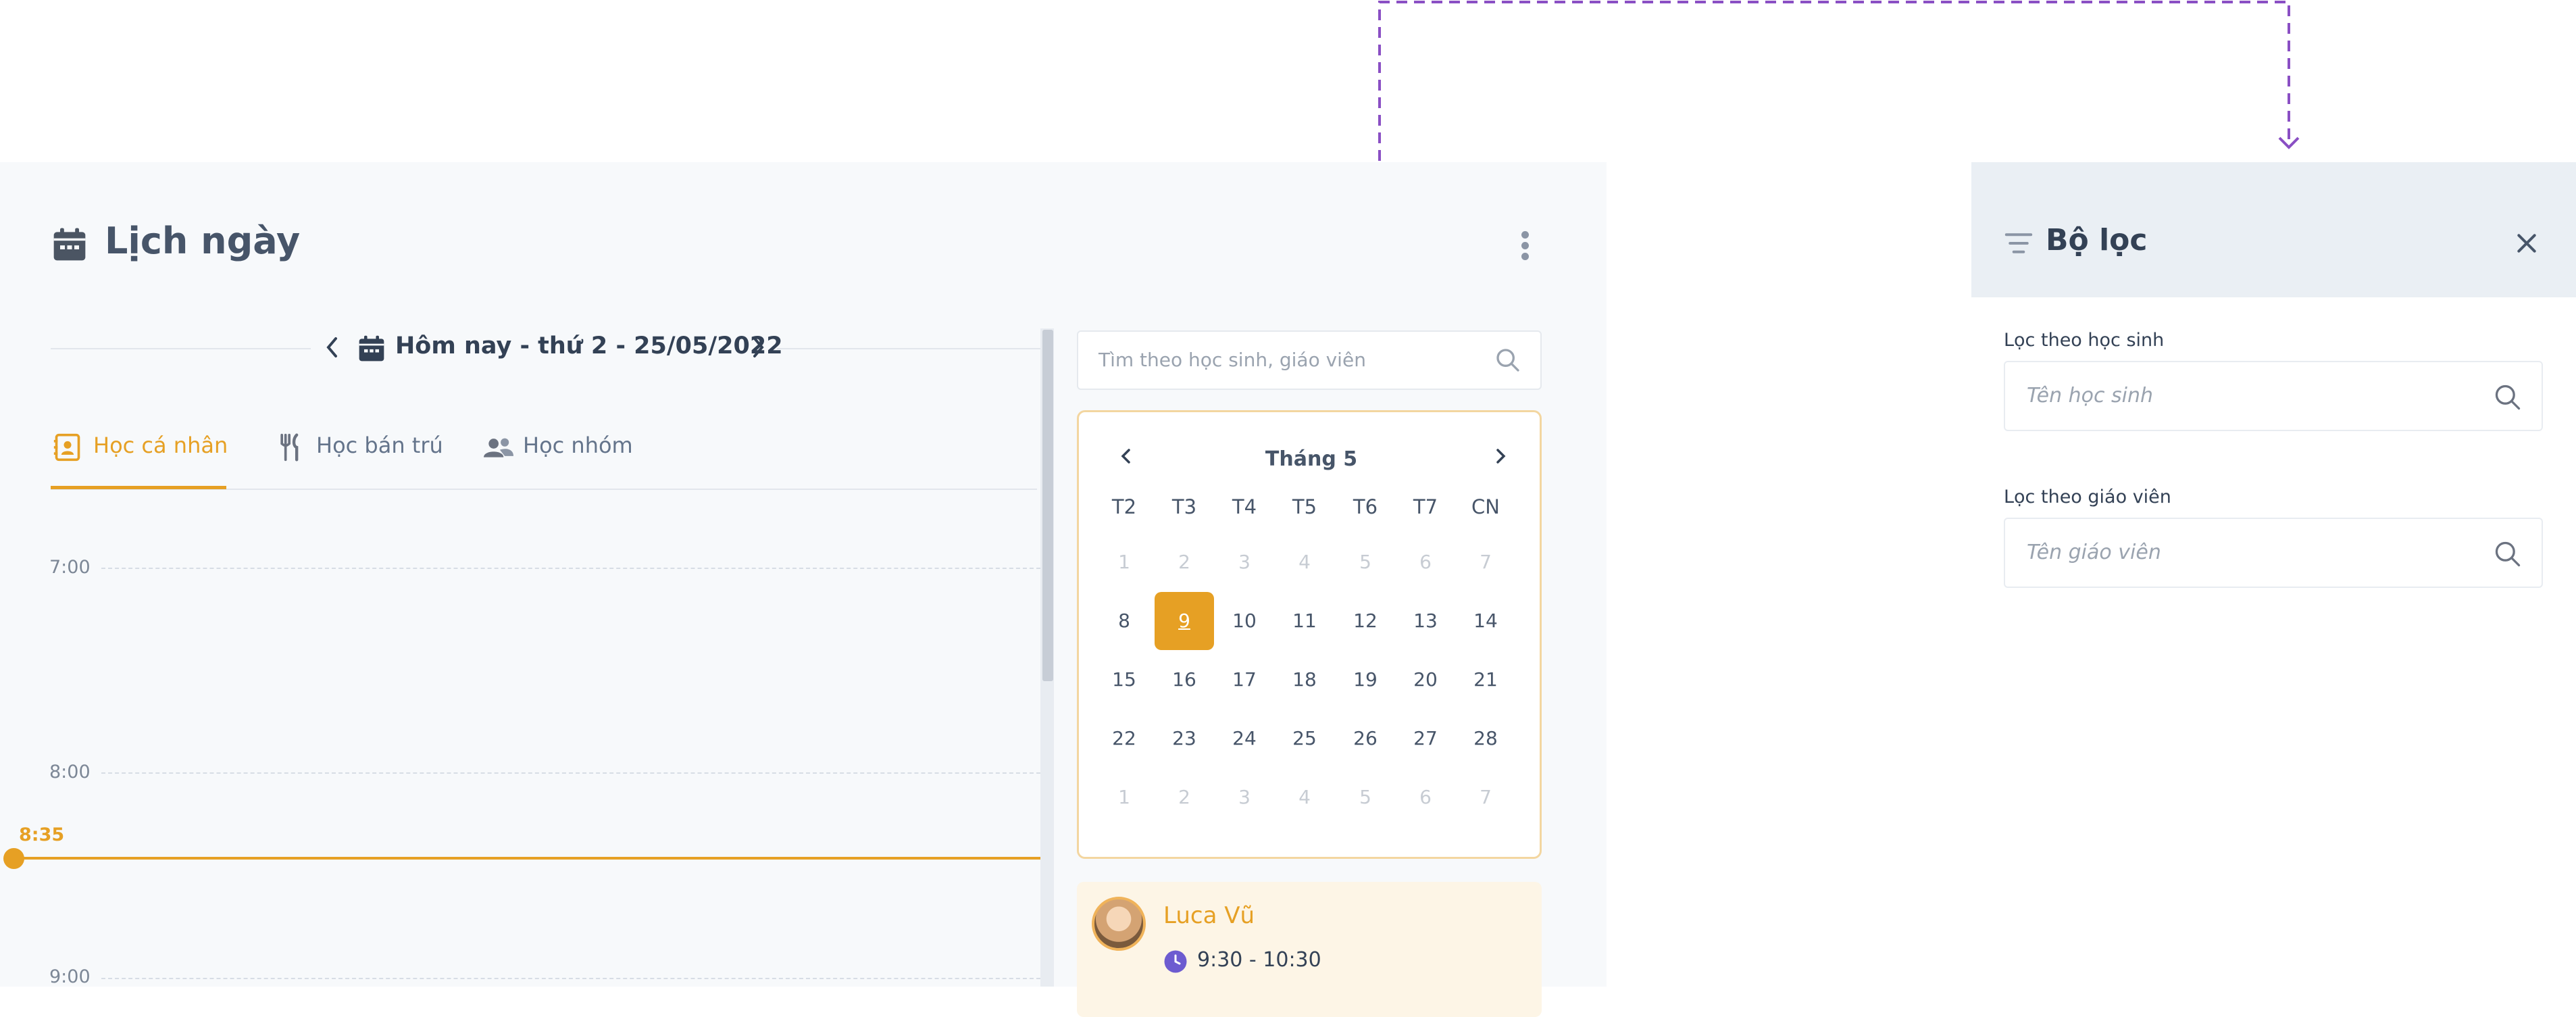 The width and height of the screenshot is (2576, 1017). I want to click on current-time-line, so click(527, 858).